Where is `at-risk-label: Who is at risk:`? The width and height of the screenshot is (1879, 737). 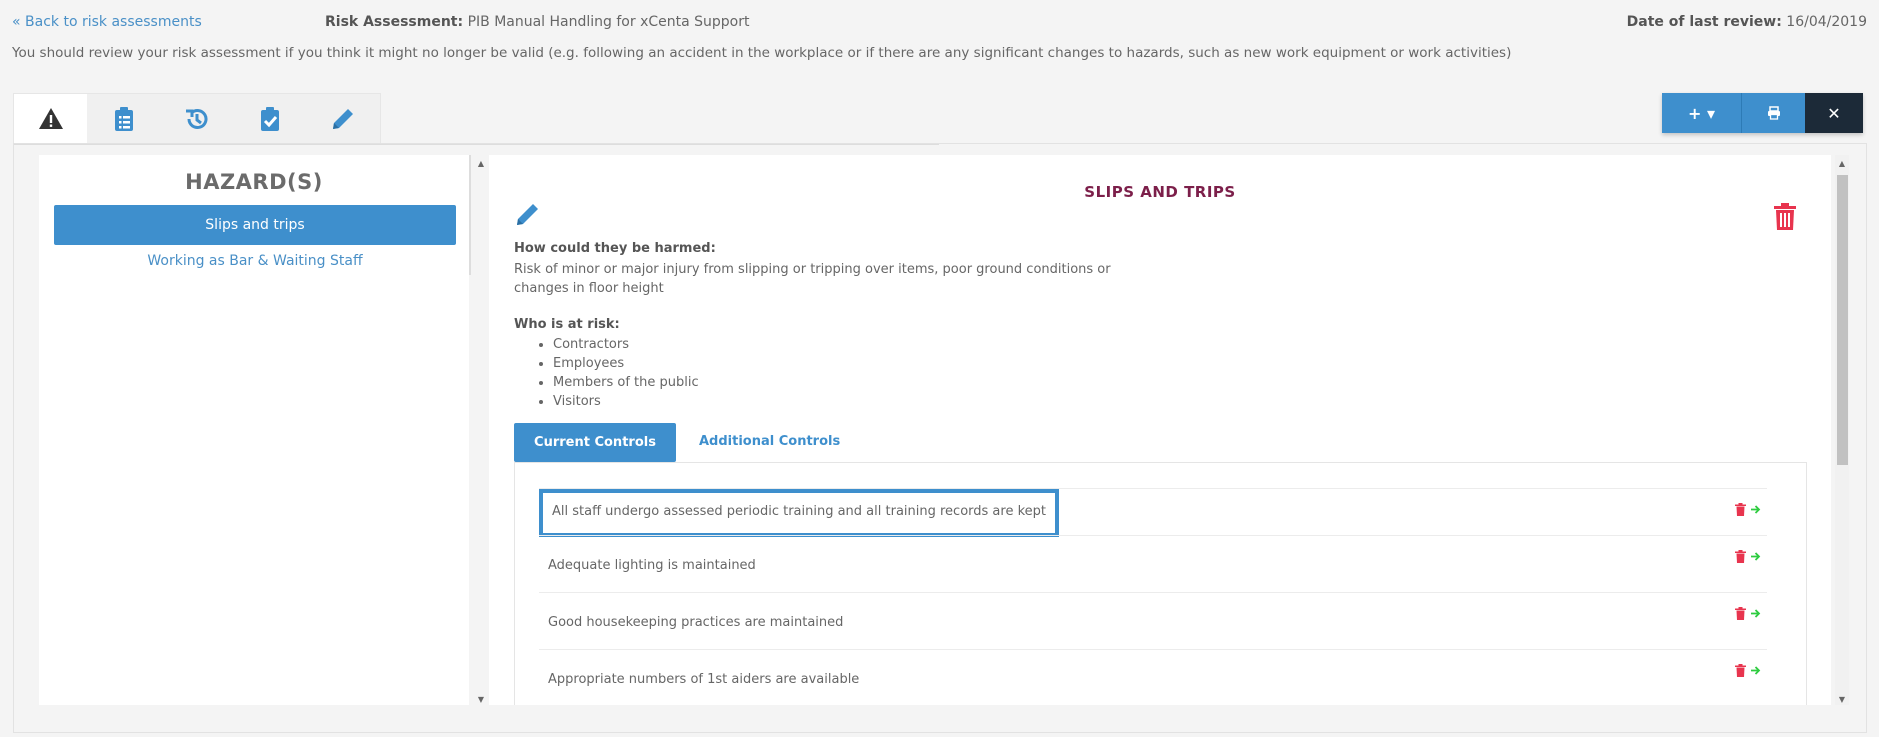 at-risk-label: Who is at risk: is located at coordinates (567, 324).